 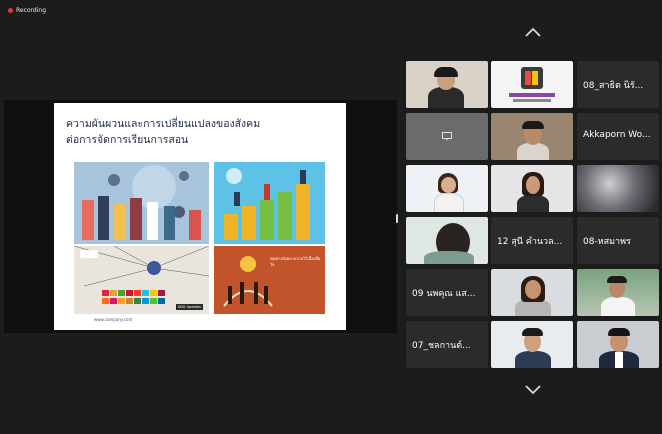 I want to click on sdg-badge: SDG Updates, so click(x=189, y=307).